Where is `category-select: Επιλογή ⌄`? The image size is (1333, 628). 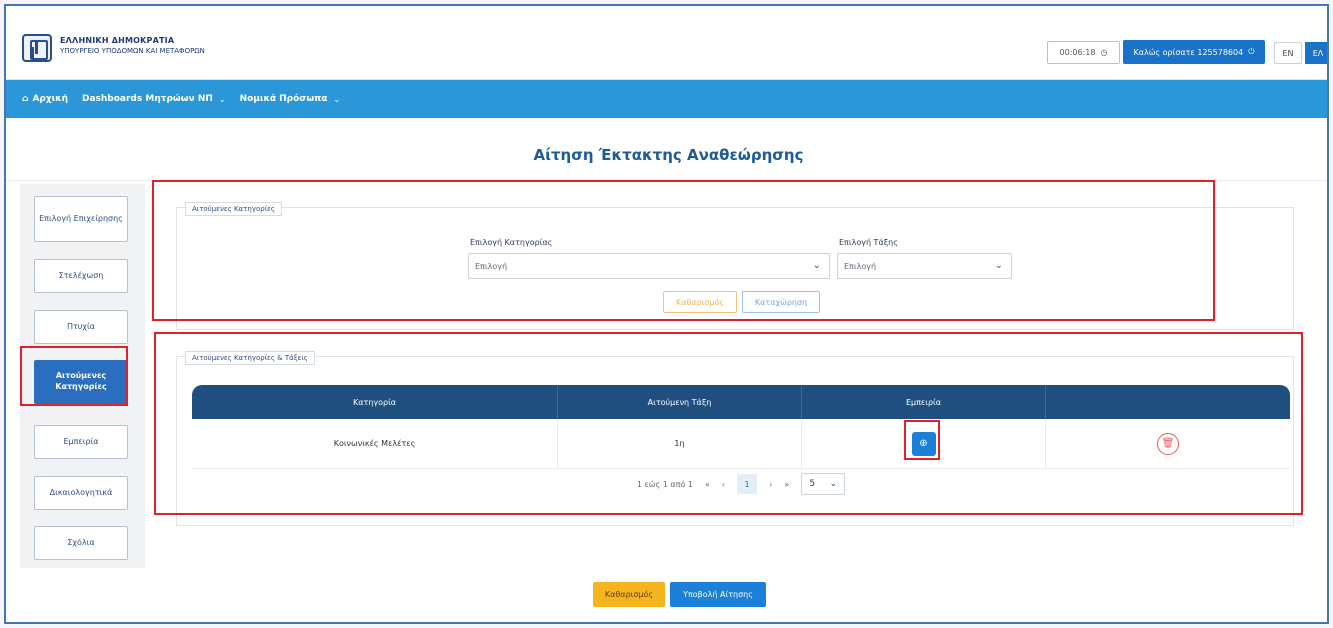 category-select: Επιλογή ⌄ is located at coordinates (649, 266).